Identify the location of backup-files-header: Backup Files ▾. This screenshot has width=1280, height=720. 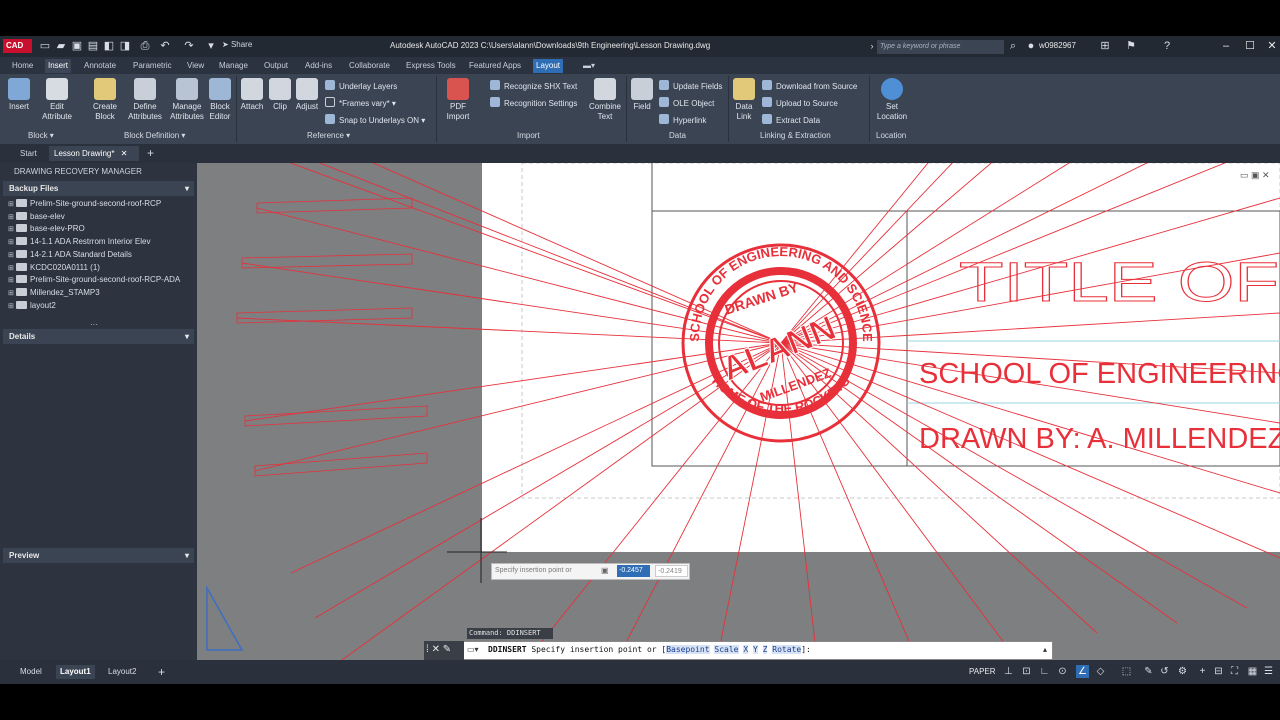
(98, 188).